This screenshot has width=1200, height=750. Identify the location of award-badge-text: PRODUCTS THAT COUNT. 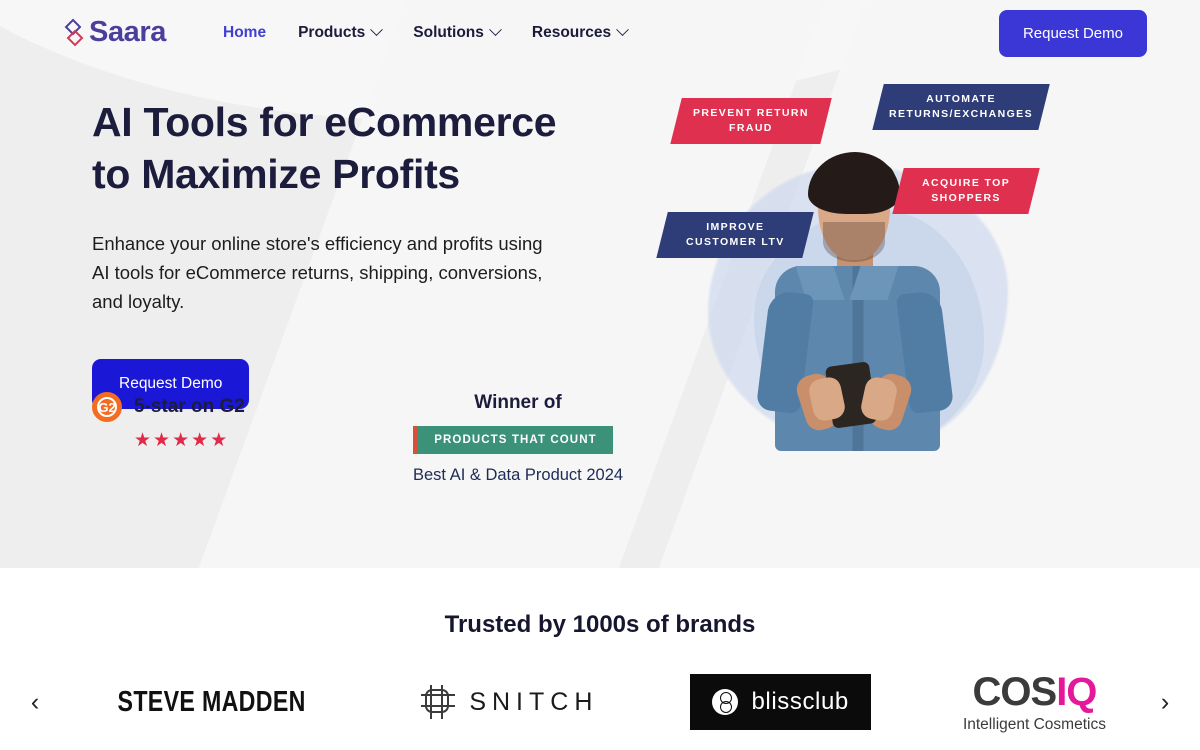
(515, 440).